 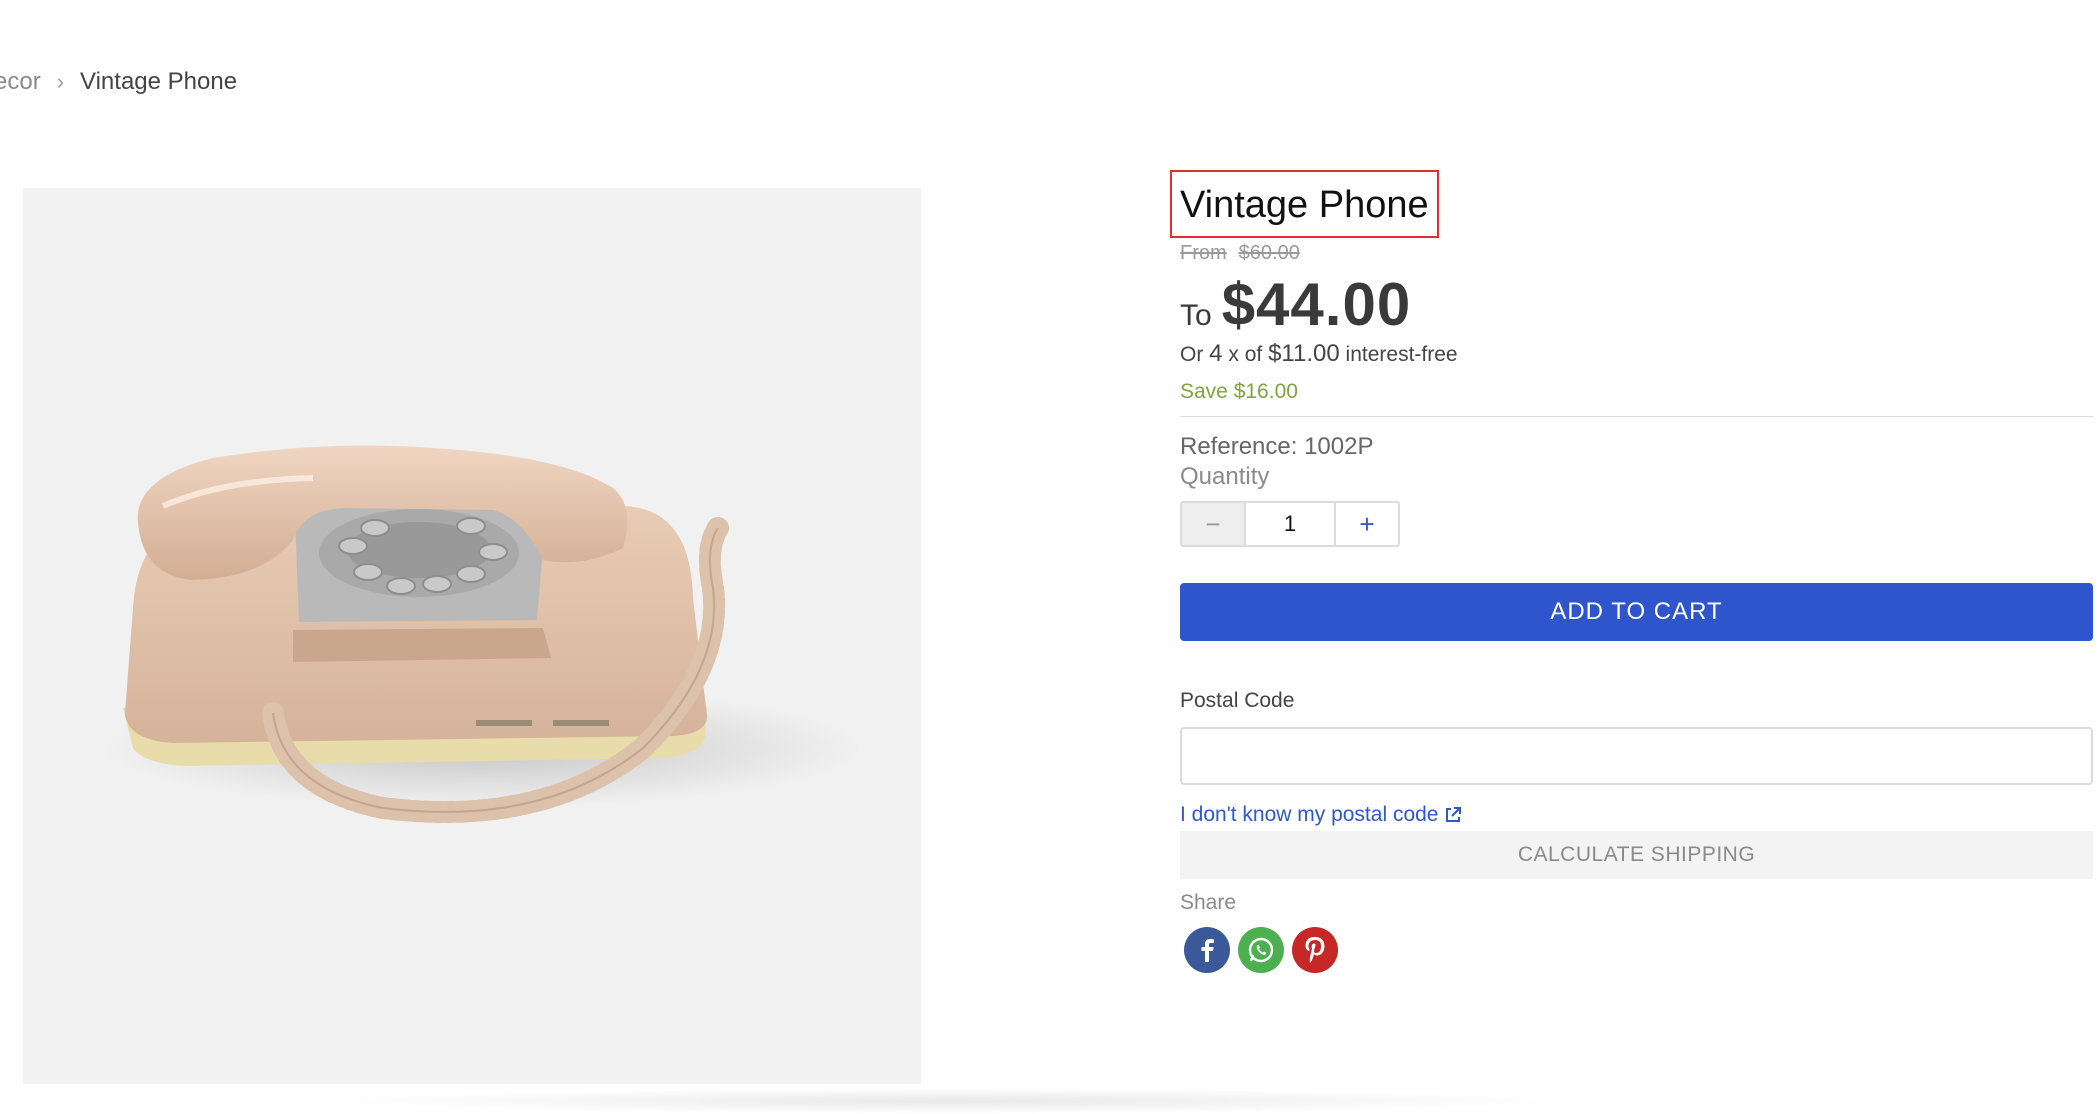 I want to click on installments-times: x of, so click(x=1245, y=354).